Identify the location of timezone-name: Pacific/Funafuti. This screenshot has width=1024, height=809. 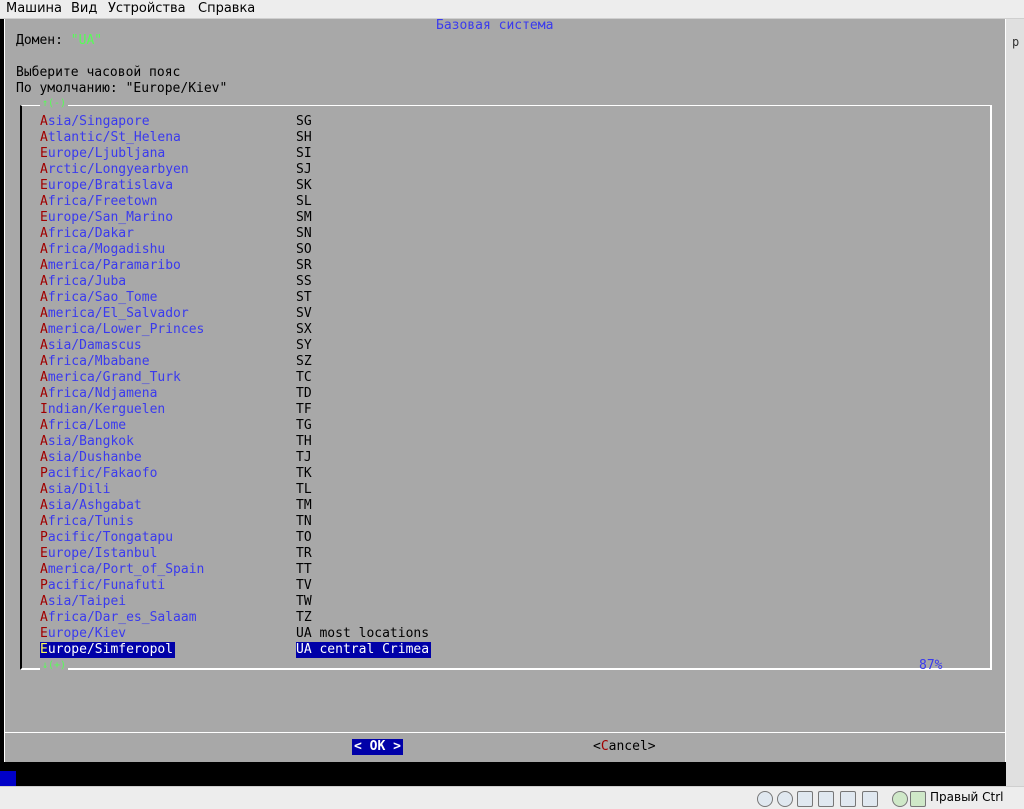
(103, 585).